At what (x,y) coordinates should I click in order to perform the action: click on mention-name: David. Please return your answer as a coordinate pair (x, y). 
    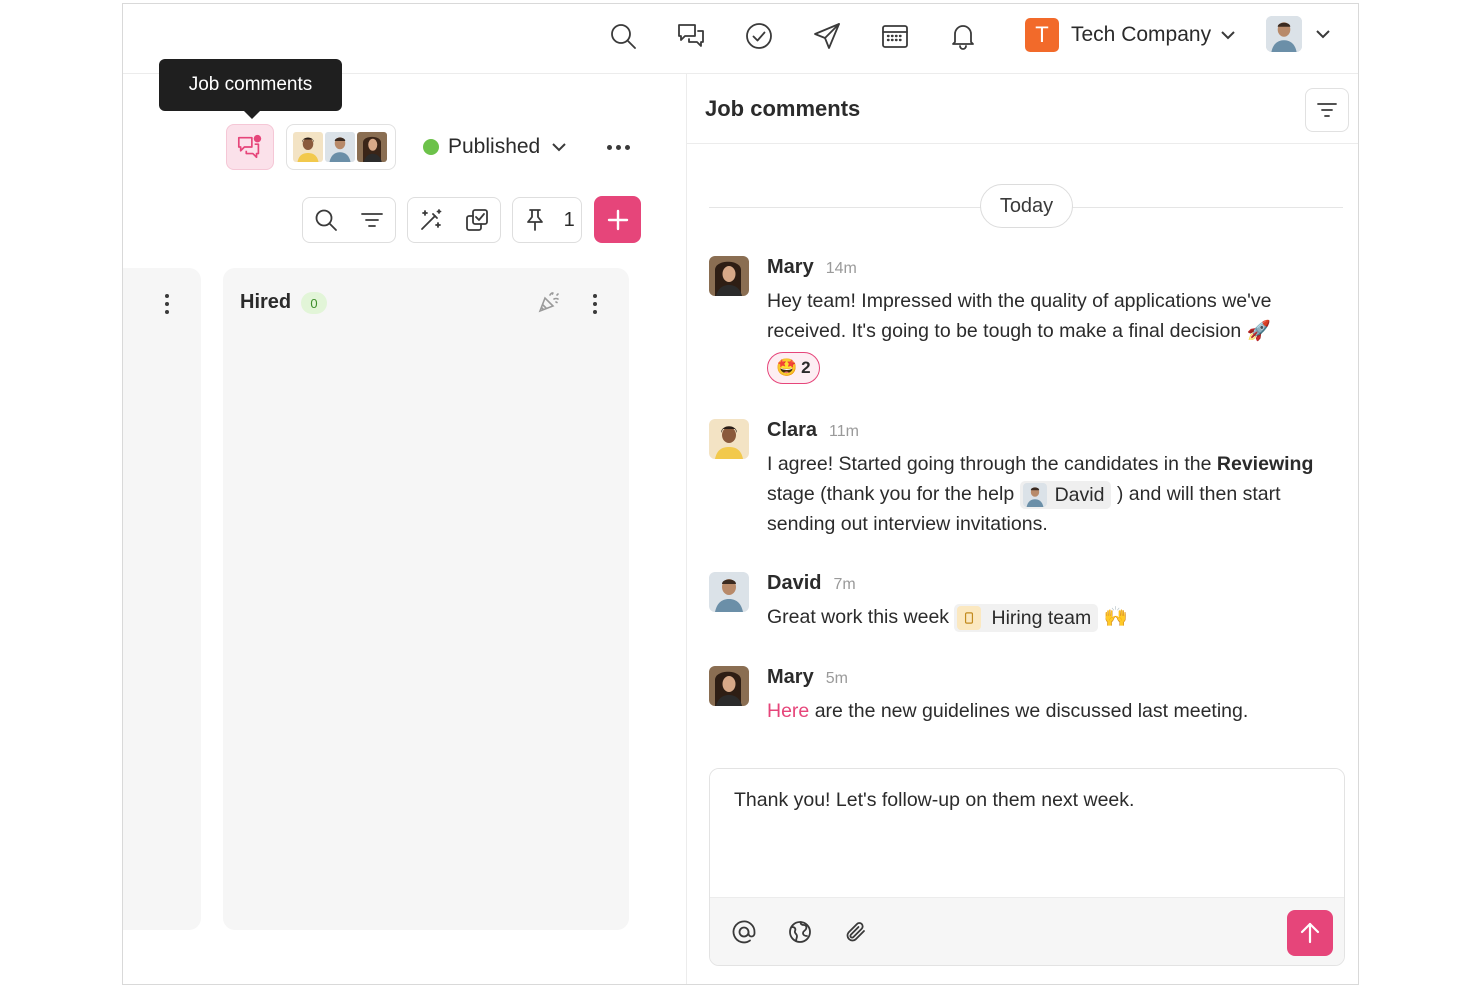
    Looking at the image, I should click on (1079, 494).